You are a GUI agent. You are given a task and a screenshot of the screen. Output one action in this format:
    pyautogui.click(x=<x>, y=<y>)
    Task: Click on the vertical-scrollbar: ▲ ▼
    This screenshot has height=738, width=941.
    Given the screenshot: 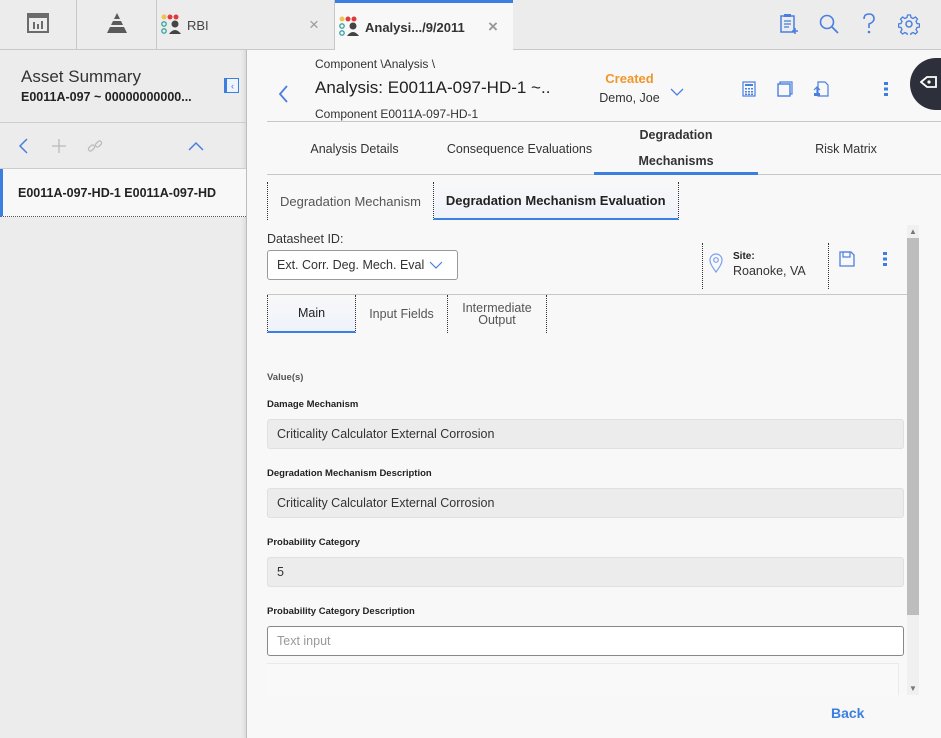 What is the action you would take?
    pyautogui.click(x=913, y=460)
    